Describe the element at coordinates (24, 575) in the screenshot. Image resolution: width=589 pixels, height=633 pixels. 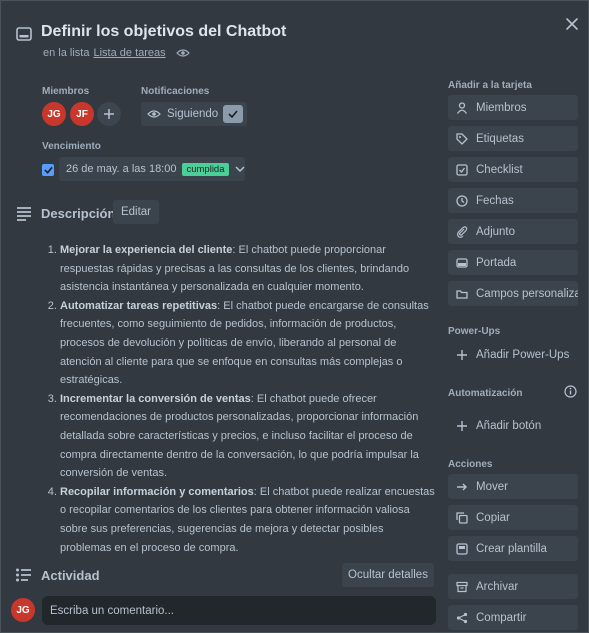
I see `activity-icon` at that location.